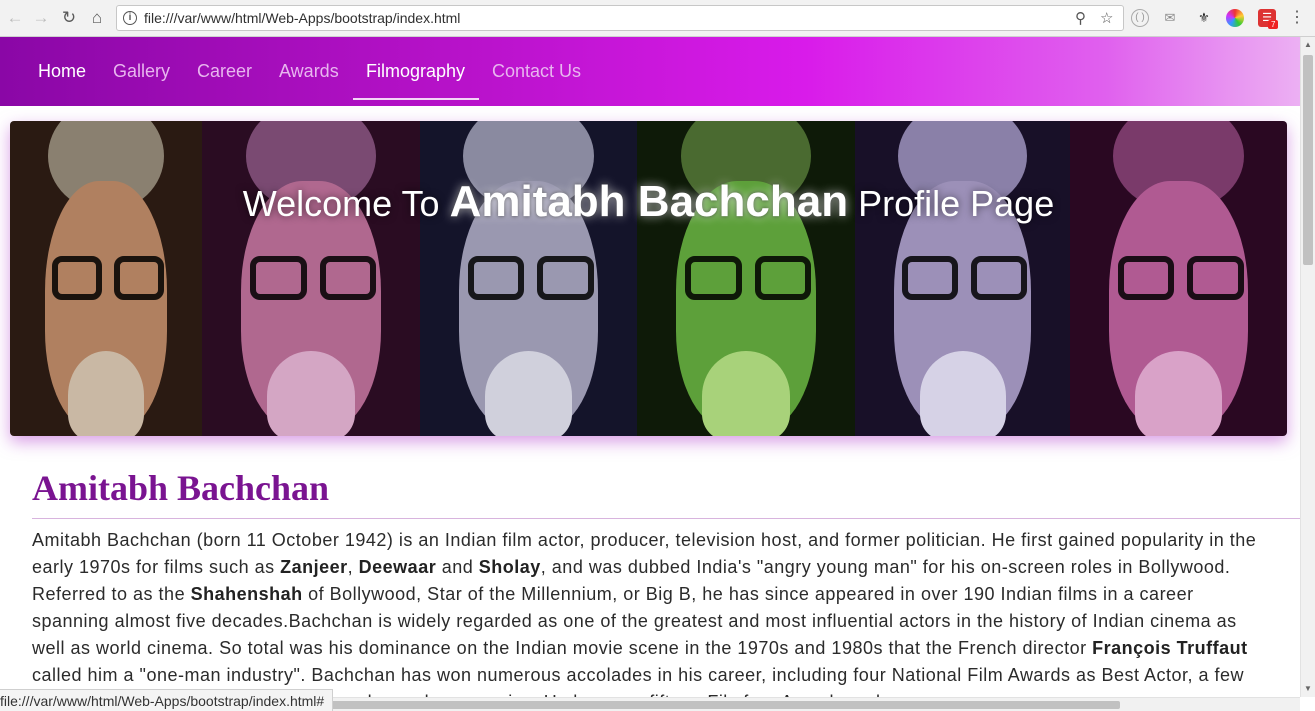  I want to click on portrait-panel-pink, so click(311, 278).